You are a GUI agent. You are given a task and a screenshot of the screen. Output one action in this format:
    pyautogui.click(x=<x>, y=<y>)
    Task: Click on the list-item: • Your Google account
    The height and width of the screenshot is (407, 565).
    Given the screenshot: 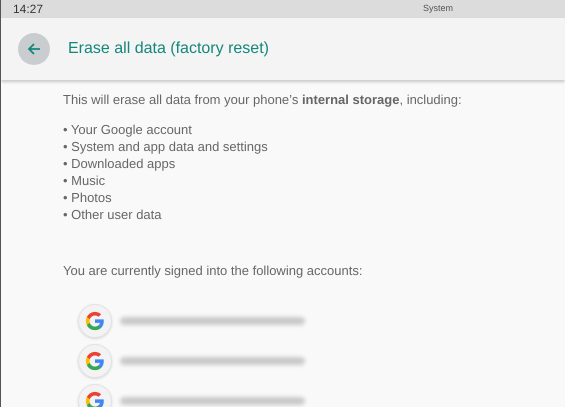 What is the action you would take?
    pyautogui.click(x=128, y=129)
    